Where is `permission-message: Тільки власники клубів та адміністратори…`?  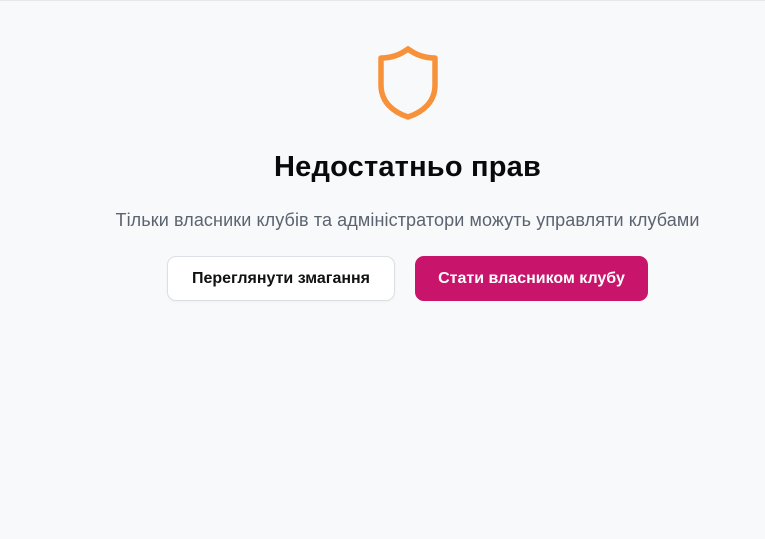 permission-message: Тільки власники клубів та адміністратори… is located at coordinates (407, 220).